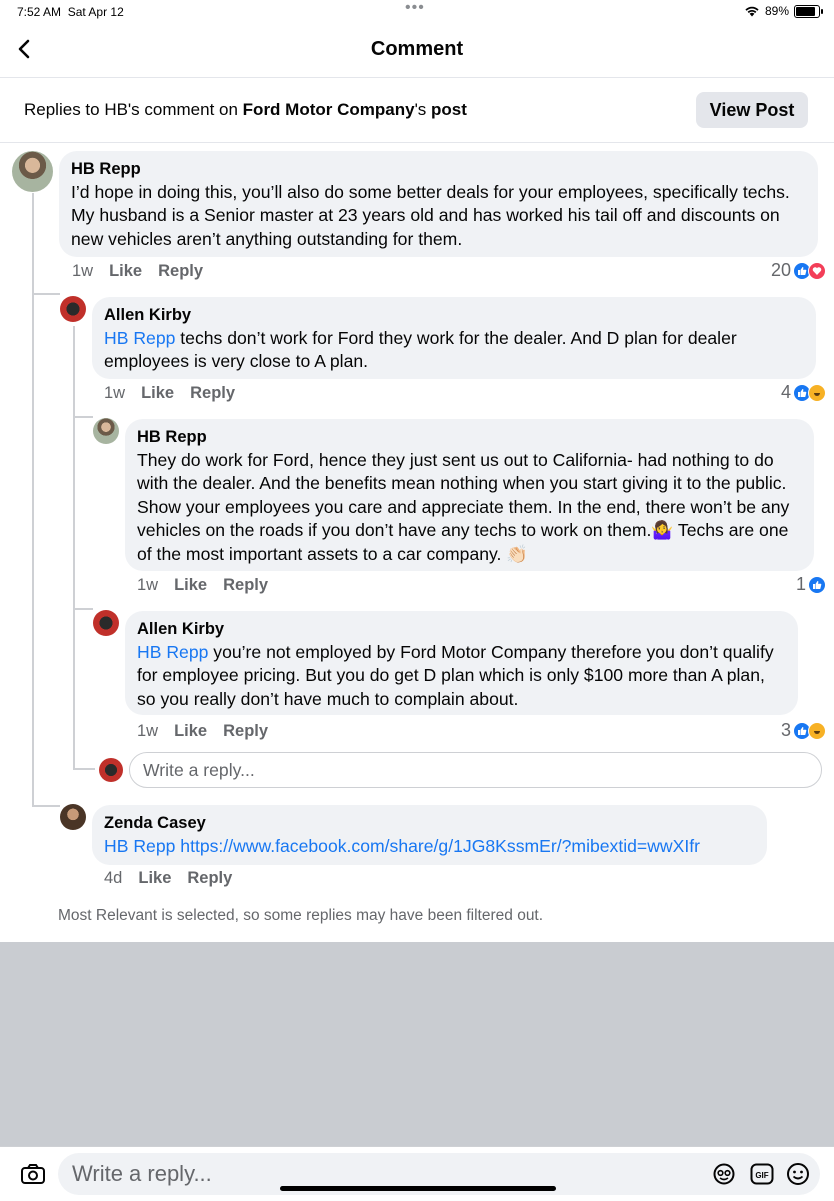 The image size is (834, 1201). Describe the element at coordinates (429, 823) in the screenshot. I see `comment-author: Zenda Casey` at that location.